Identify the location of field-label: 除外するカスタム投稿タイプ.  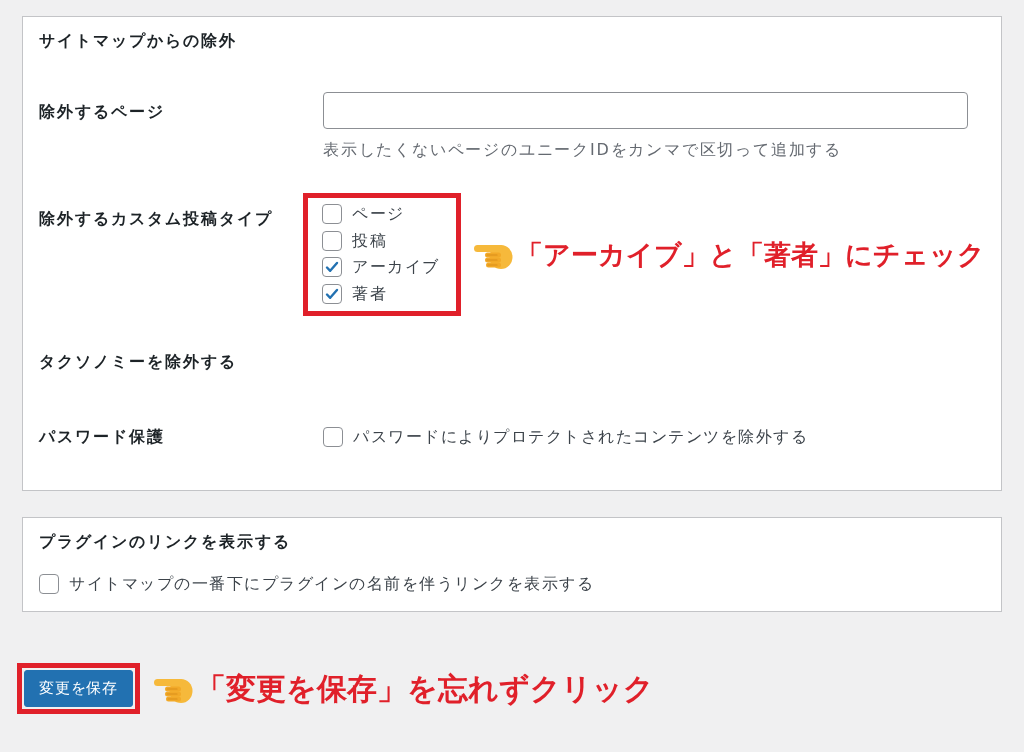
(156, 219).